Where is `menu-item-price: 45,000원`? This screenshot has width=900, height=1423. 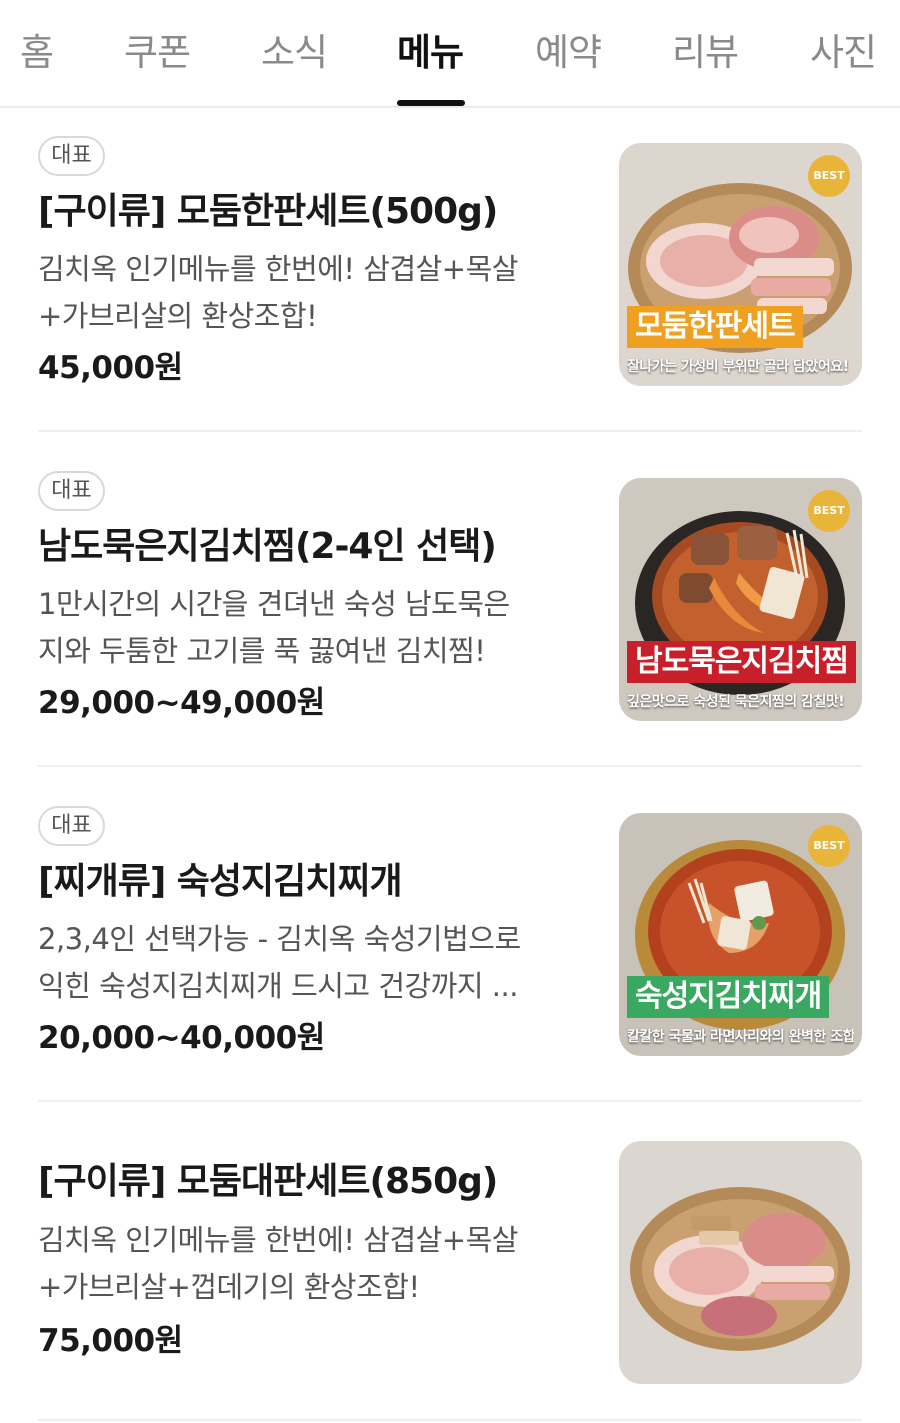
menu-item-price: 45,000원 is located at coordinates (110, 368).